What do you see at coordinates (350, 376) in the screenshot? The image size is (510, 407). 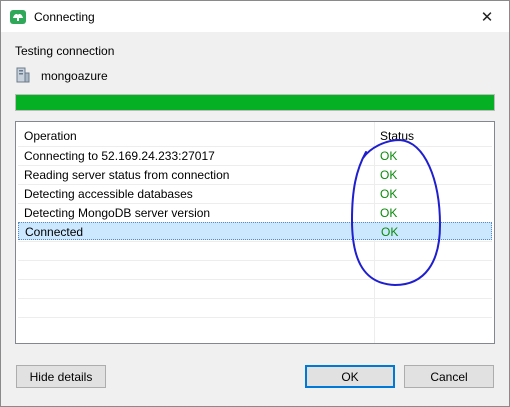 I see `ok-button: OK` at bounding box center [350, 376].